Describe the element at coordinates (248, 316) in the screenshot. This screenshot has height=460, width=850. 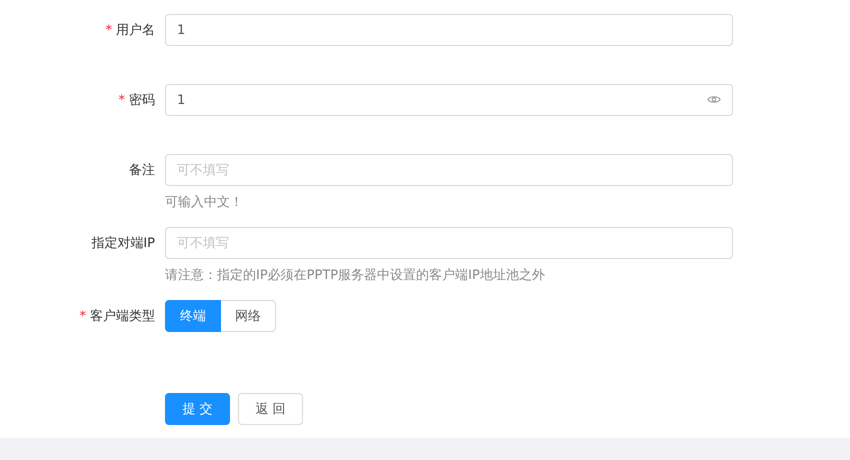
I see `radio-button: 网络` at that location.